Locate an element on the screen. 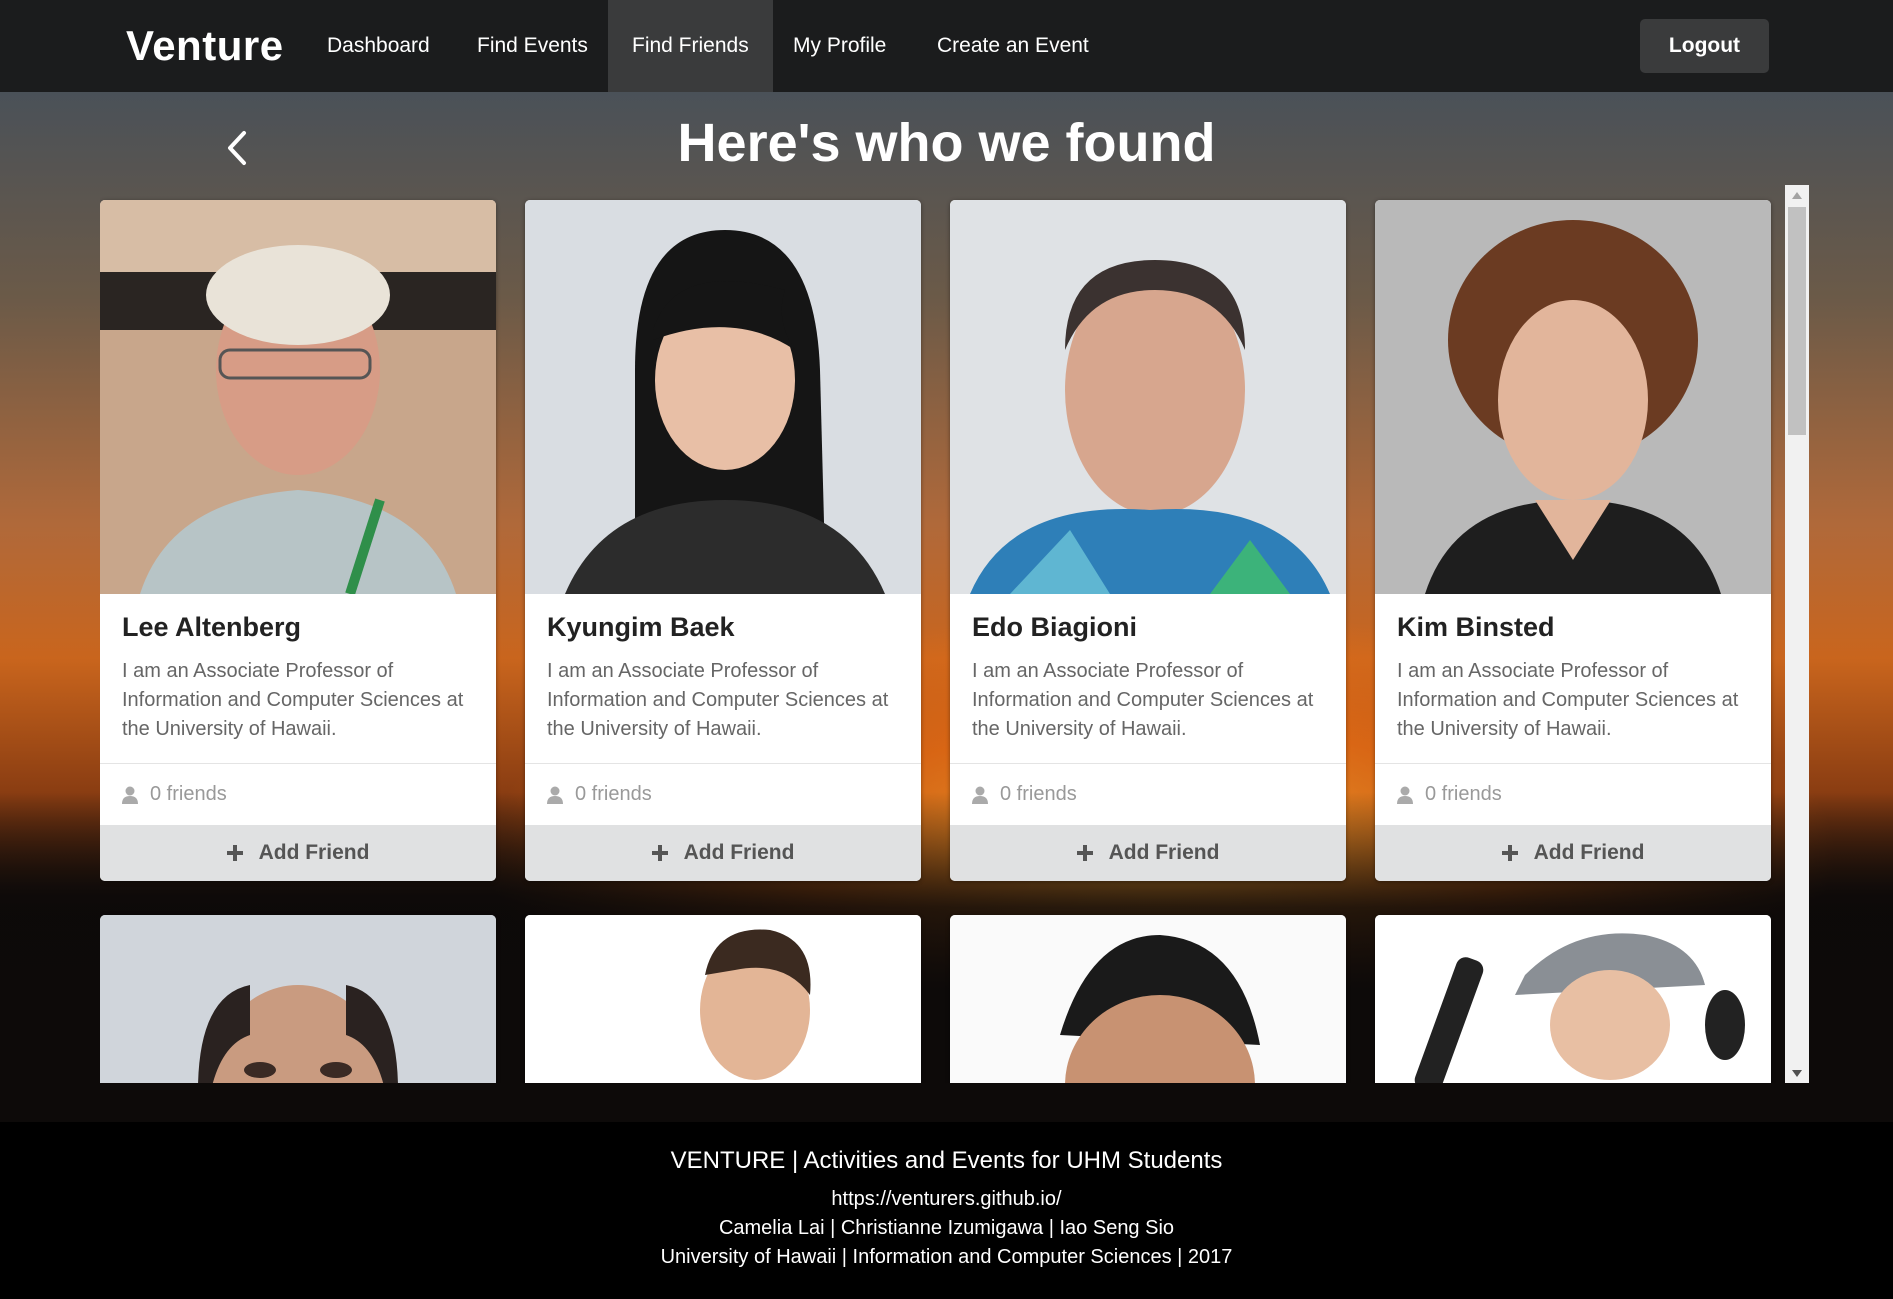 This screenshot has width=1893, height=1299. nav-find-events: Find Events is located at coordinates (532, 46).